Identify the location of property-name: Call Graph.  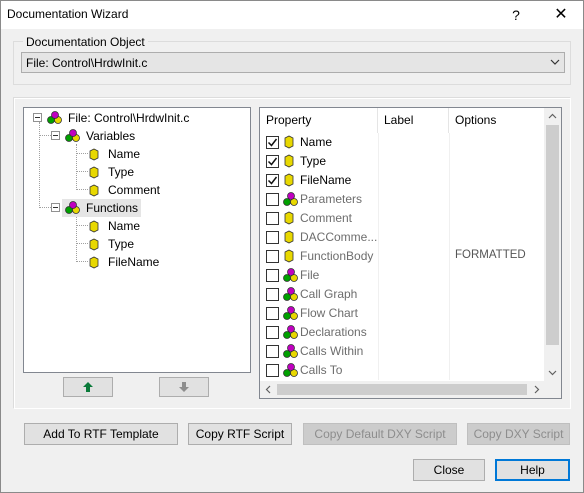
(329, 294).